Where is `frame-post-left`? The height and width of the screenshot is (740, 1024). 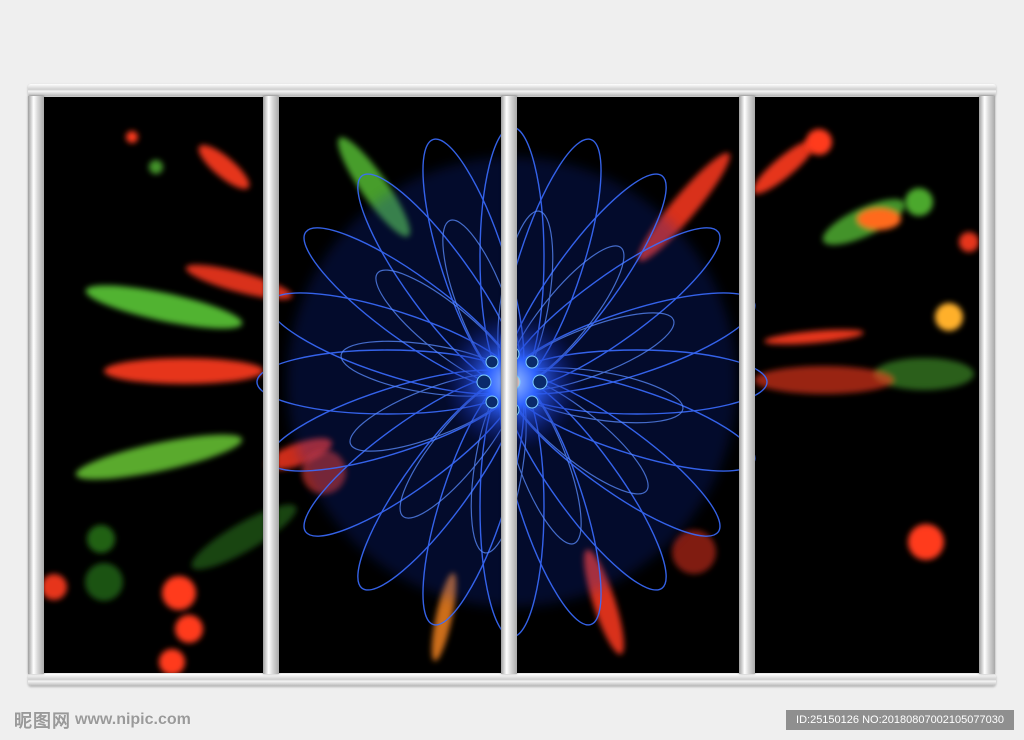 frame-post-left is located at coordinates (36, 385).